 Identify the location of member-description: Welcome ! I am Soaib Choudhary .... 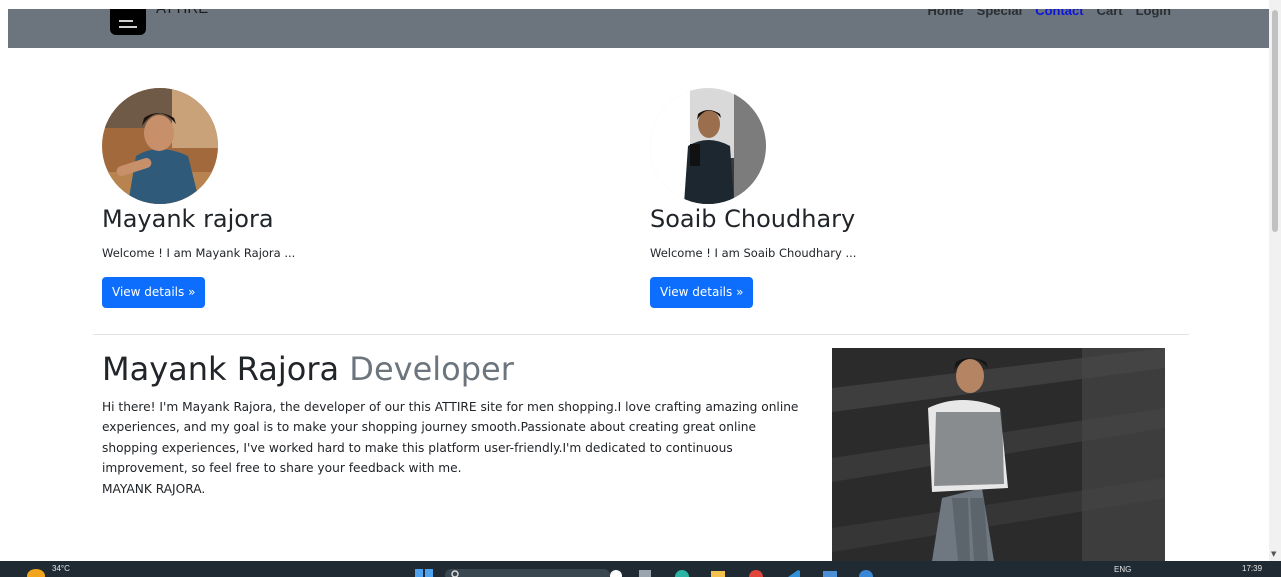
(753, 253).